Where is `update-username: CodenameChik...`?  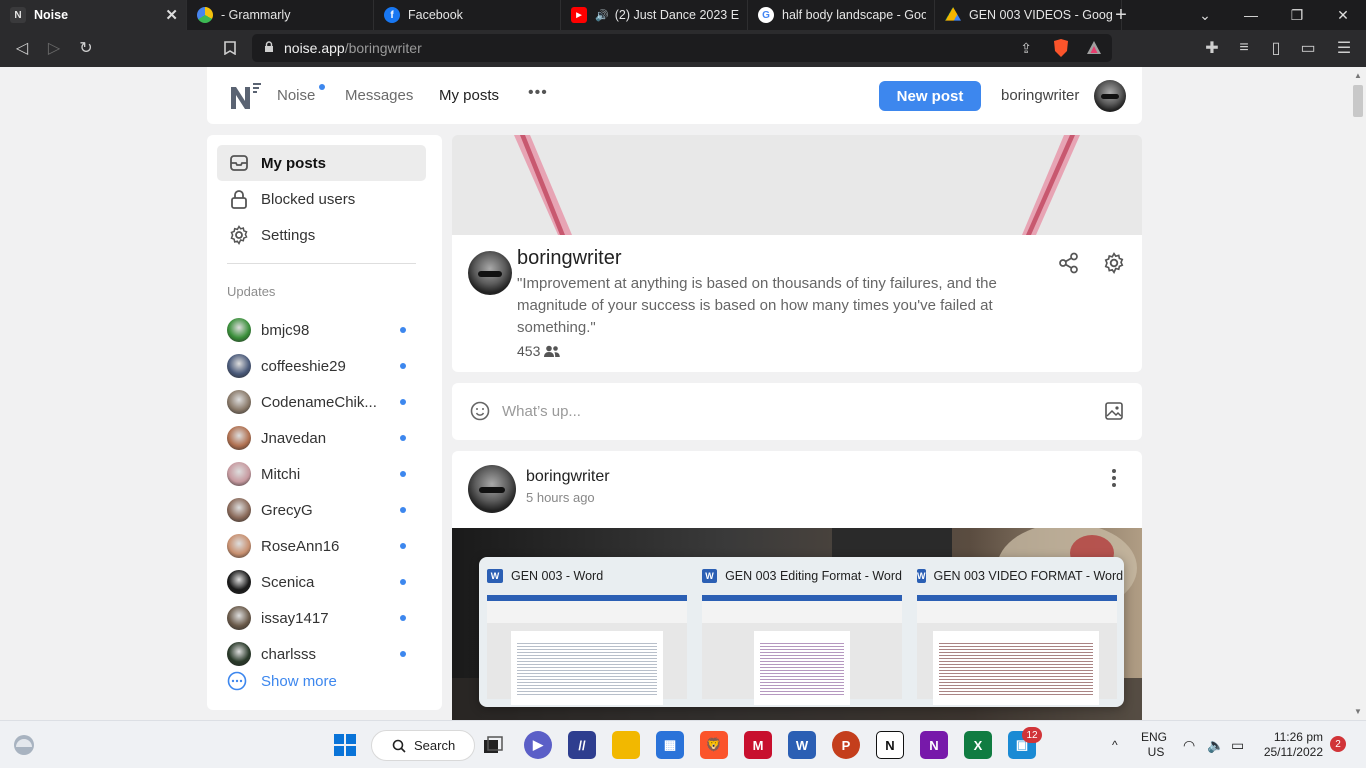 update-username: CodenameChik... is located at coordinates (319, 402).